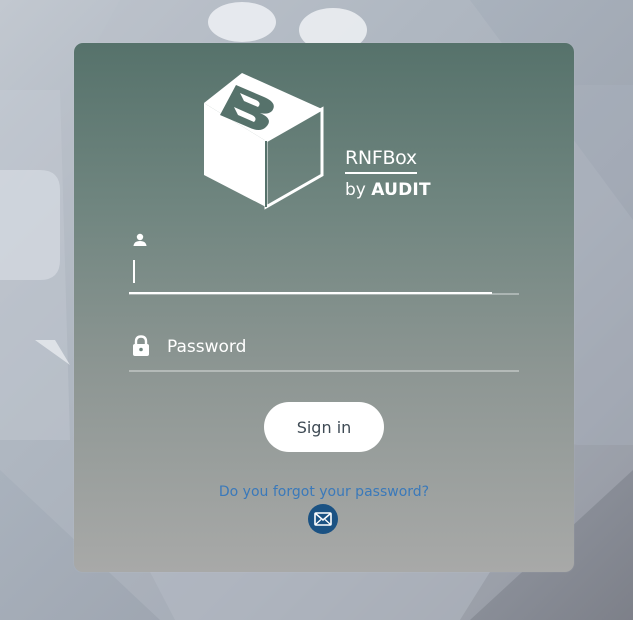 The height and width of the screenshot is (620, 633). I want to click on brand-company: AUDIT, so click(401, 190).